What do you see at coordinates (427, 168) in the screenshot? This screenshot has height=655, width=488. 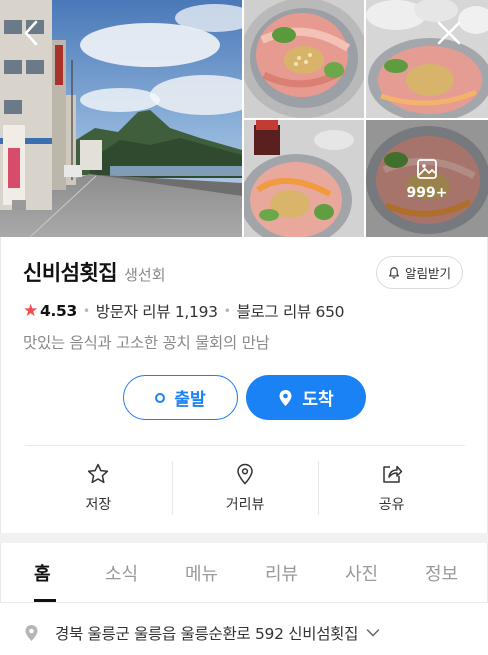 I see `image-icon` at bounding box center [427, 168].